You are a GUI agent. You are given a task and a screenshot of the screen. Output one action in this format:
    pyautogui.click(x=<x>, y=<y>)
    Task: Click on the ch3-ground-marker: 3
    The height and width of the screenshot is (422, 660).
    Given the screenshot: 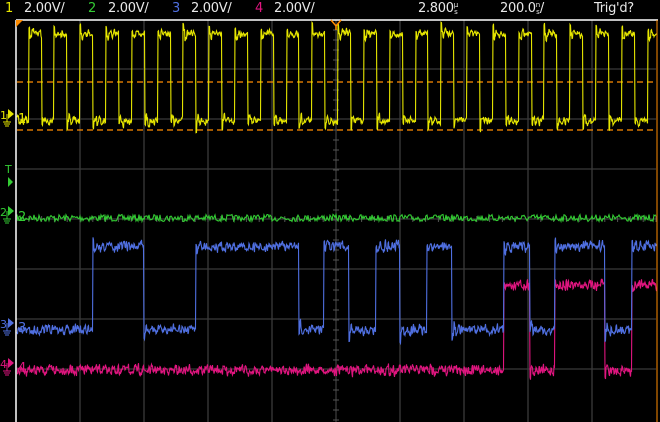 What is the action you would take?
    pyautogui.click(x=7, y=327)
    